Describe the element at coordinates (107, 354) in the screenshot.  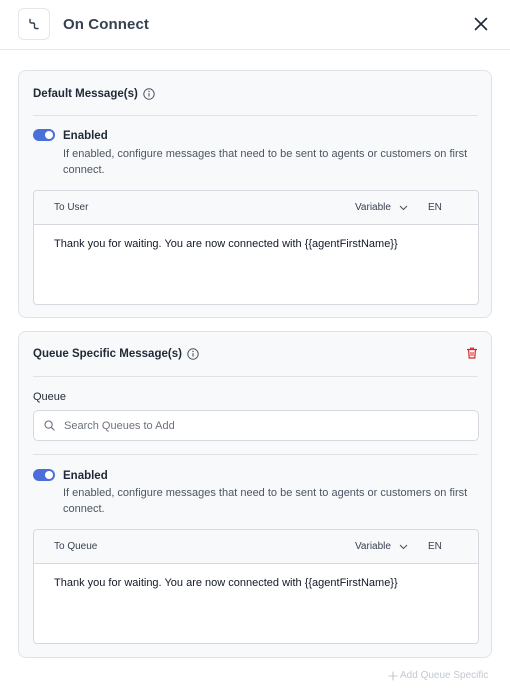
I see `queue-message-title-text: Queue Specific Message(s)` at that location.